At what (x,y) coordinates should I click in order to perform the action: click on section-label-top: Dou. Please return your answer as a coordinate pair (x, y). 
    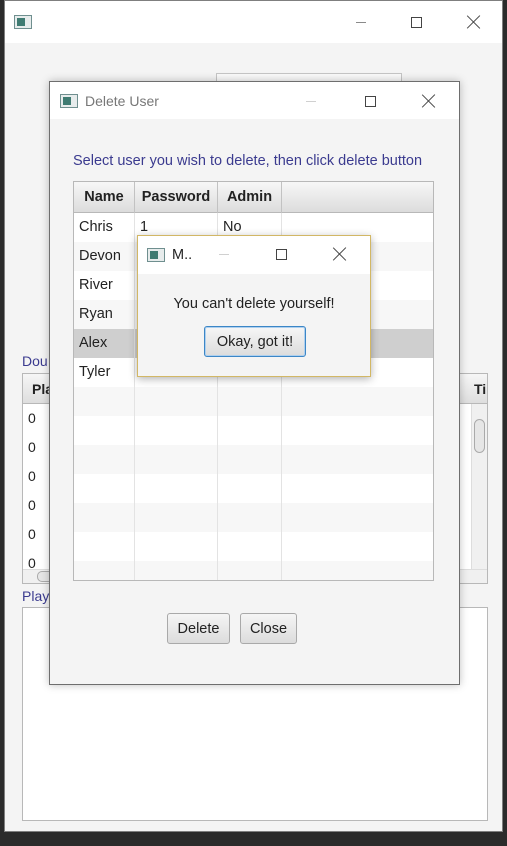
    Looking at the image, I should click on (35, 361).